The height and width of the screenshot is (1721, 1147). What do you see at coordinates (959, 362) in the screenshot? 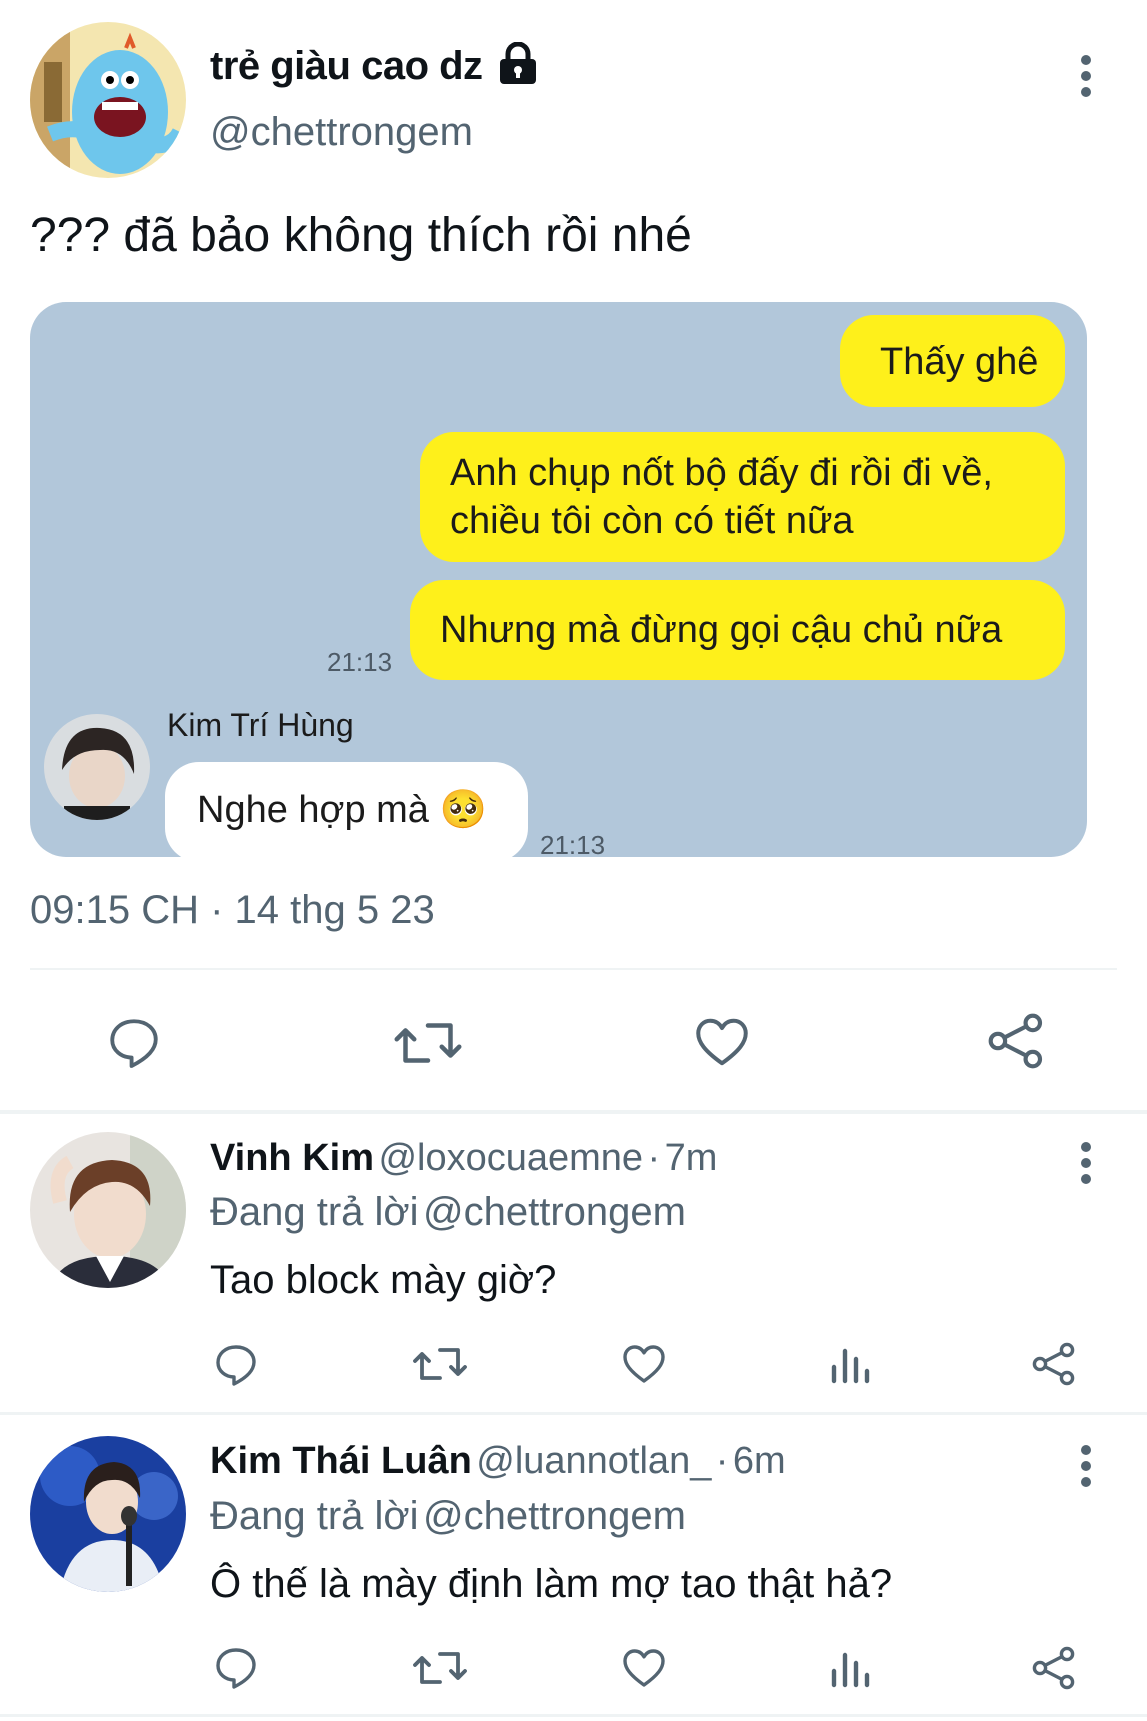
I see `chat-message-text: Thấy ghê` at bounding box center [959, 362].